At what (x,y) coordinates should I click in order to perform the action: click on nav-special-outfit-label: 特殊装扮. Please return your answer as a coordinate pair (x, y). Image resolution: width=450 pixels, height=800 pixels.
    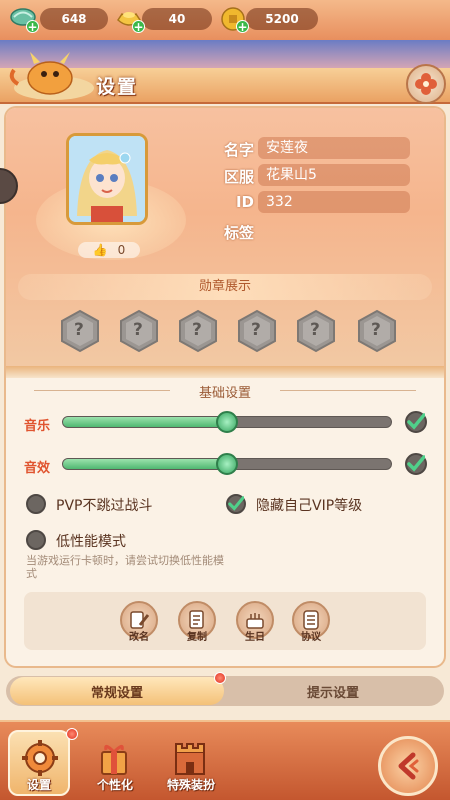
    Looking at the image, I should click on (190, 785).